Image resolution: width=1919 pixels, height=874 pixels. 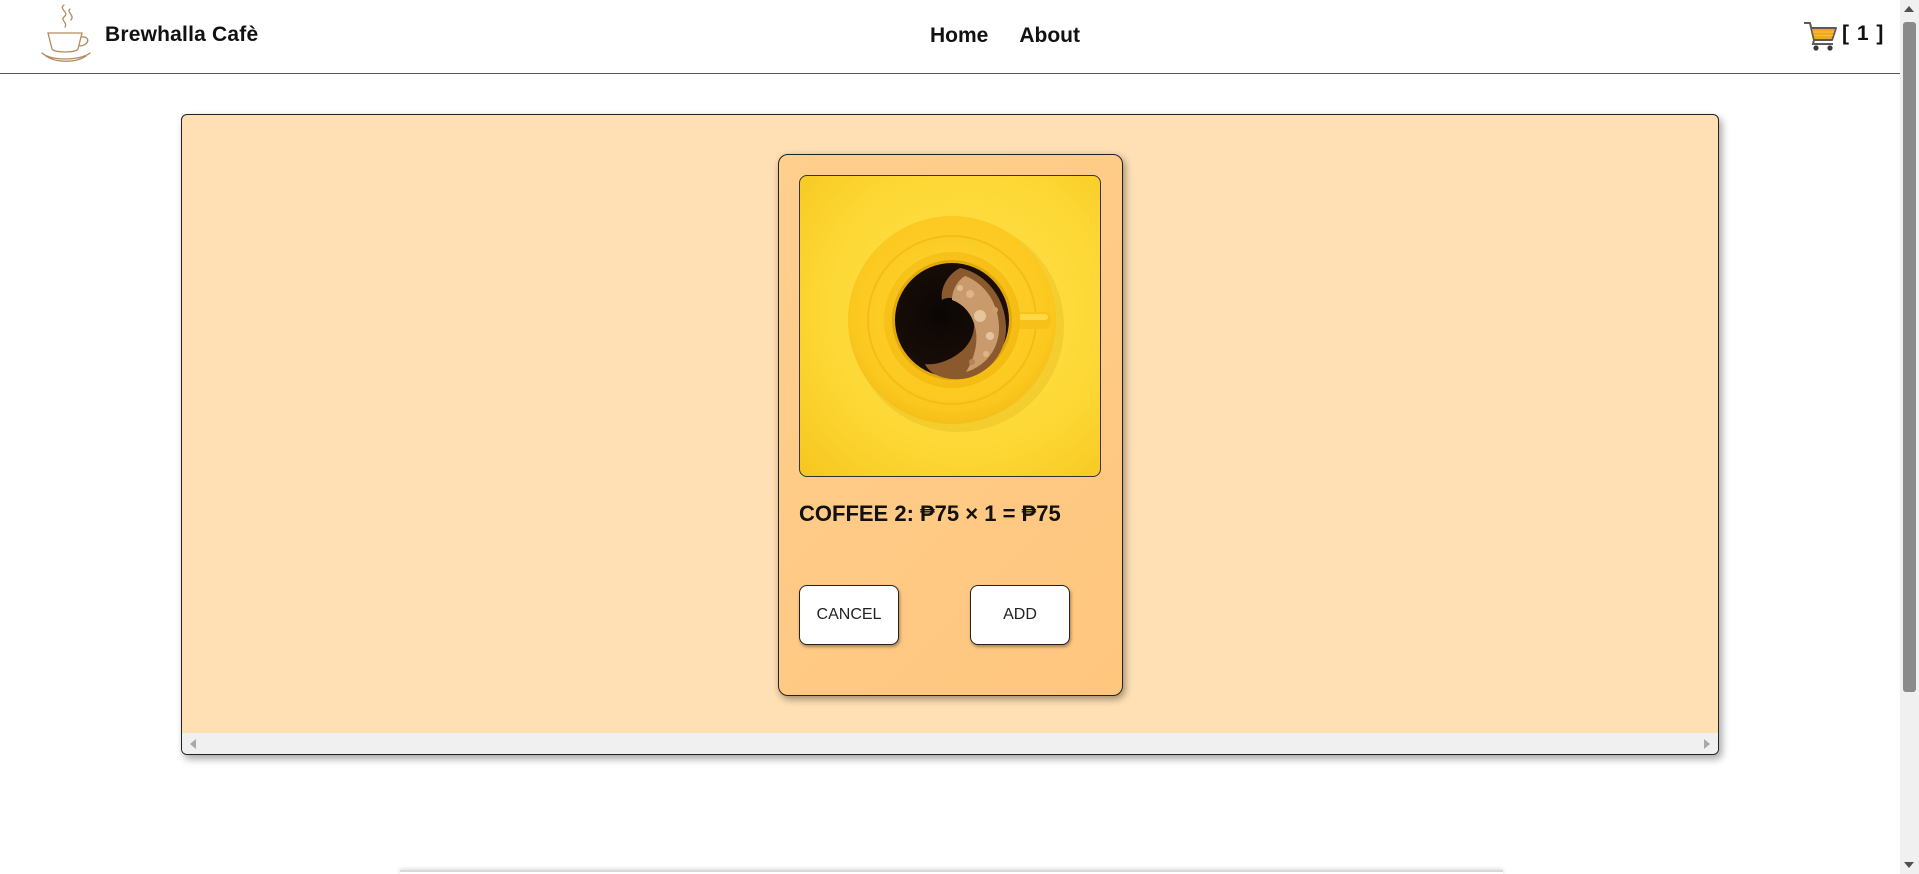 What do you see at coordinates (193, 744) in the screenshot?
I see `scroll-left-icon` at bounding box center [193, 744].